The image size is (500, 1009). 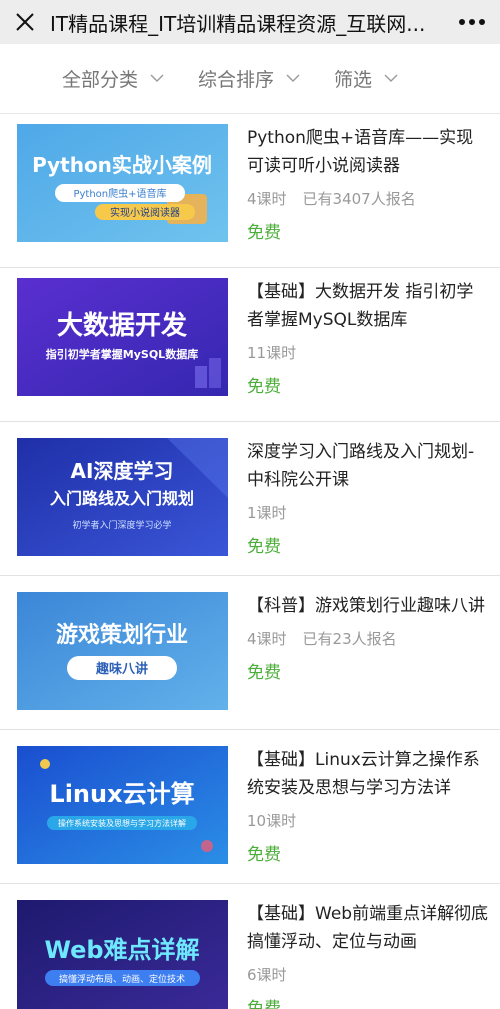 I want to click on filter-category: 全部分类, so click(x=113, y=78).